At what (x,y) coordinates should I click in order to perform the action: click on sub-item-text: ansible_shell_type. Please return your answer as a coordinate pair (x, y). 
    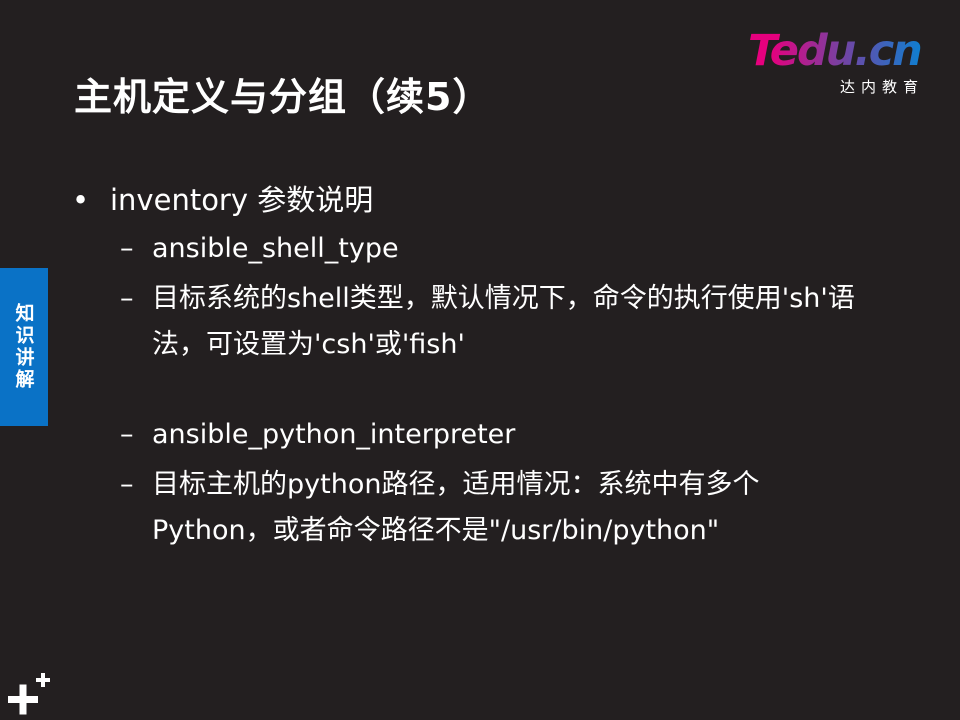
    Looking at the image, I should click on (275, 248).